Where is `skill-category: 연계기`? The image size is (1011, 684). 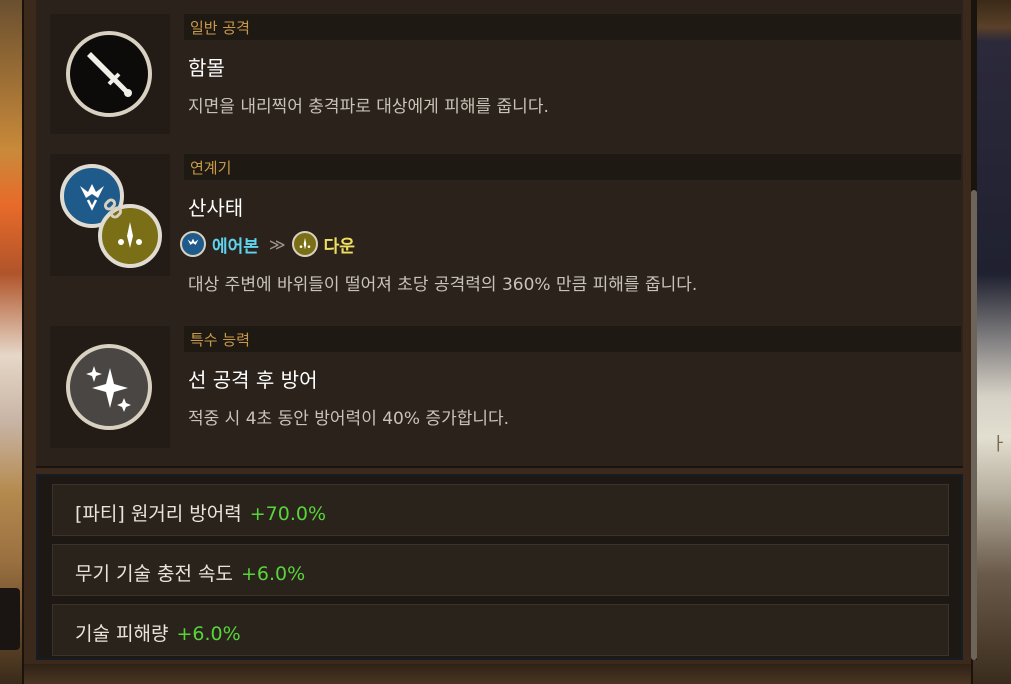 skill-category: 연계기 is located at coordinates (211, 168).